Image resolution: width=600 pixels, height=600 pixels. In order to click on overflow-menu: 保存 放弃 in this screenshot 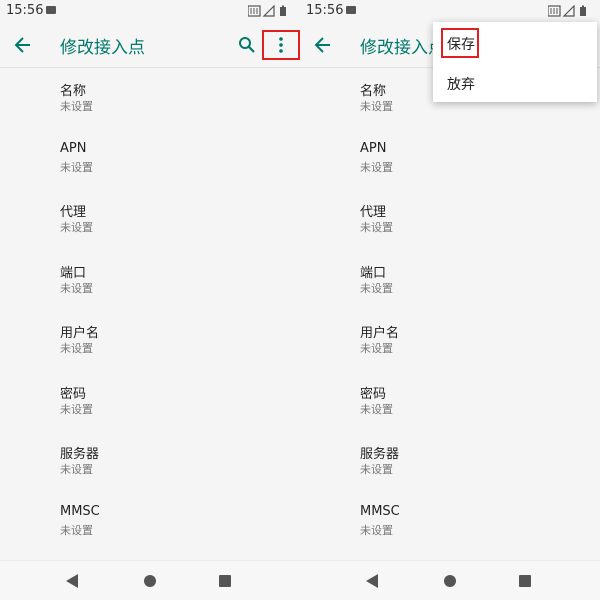, I will do `click(515, 62)`.